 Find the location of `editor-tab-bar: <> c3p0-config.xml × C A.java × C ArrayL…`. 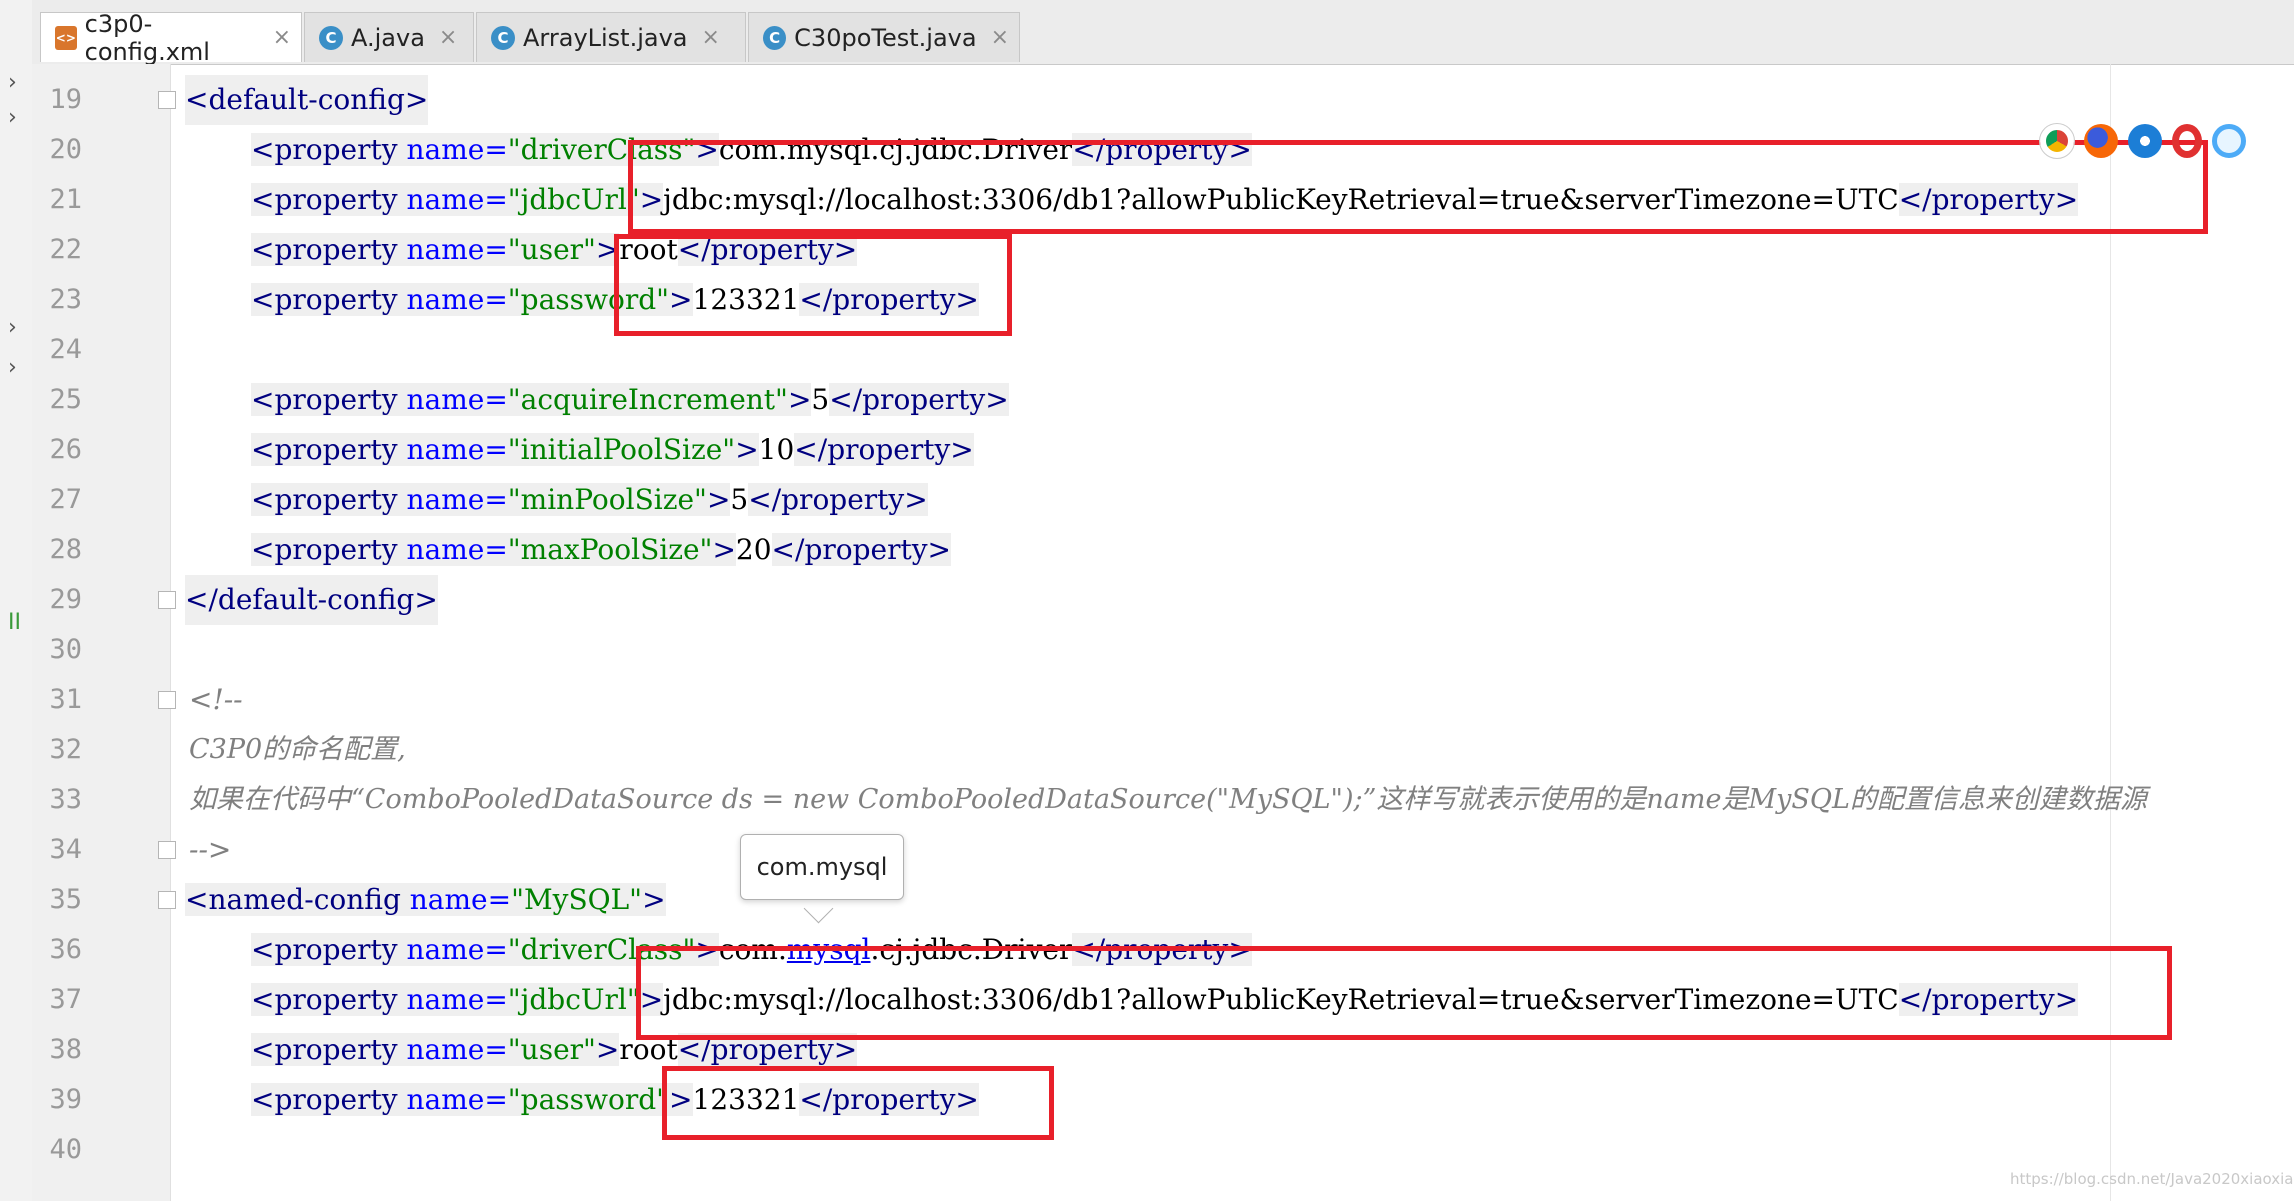

editor-tab-bar: <> c3p0-config.xml × C A.java × C ArrayL… is located at coordinates (1163, 33).